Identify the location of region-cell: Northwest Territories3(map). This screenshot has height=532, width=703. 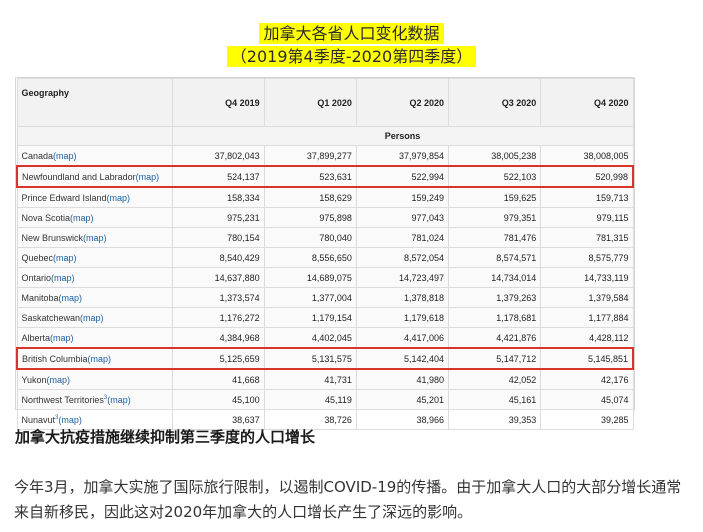
(94, 399).